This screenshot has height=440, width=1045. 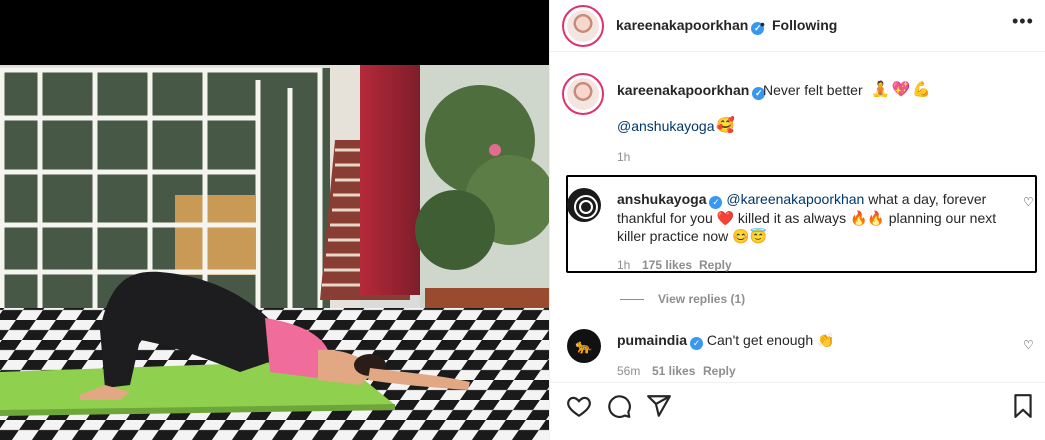 I want to click on bookmark-icon, so click(x=1023, y=406).